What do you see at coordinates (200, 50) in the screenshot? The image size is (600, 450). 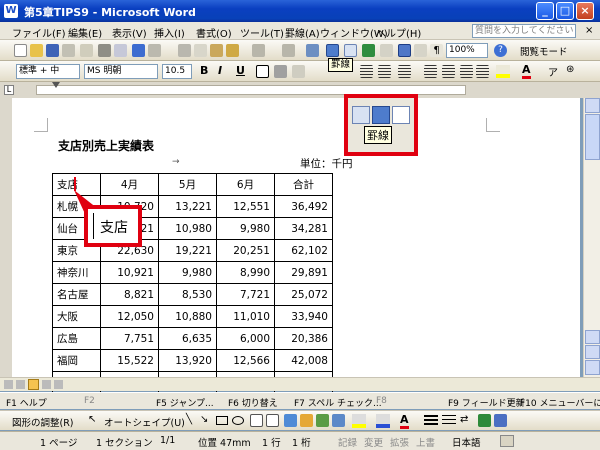 I see `copy-icon` at bounding box center [200, 50].